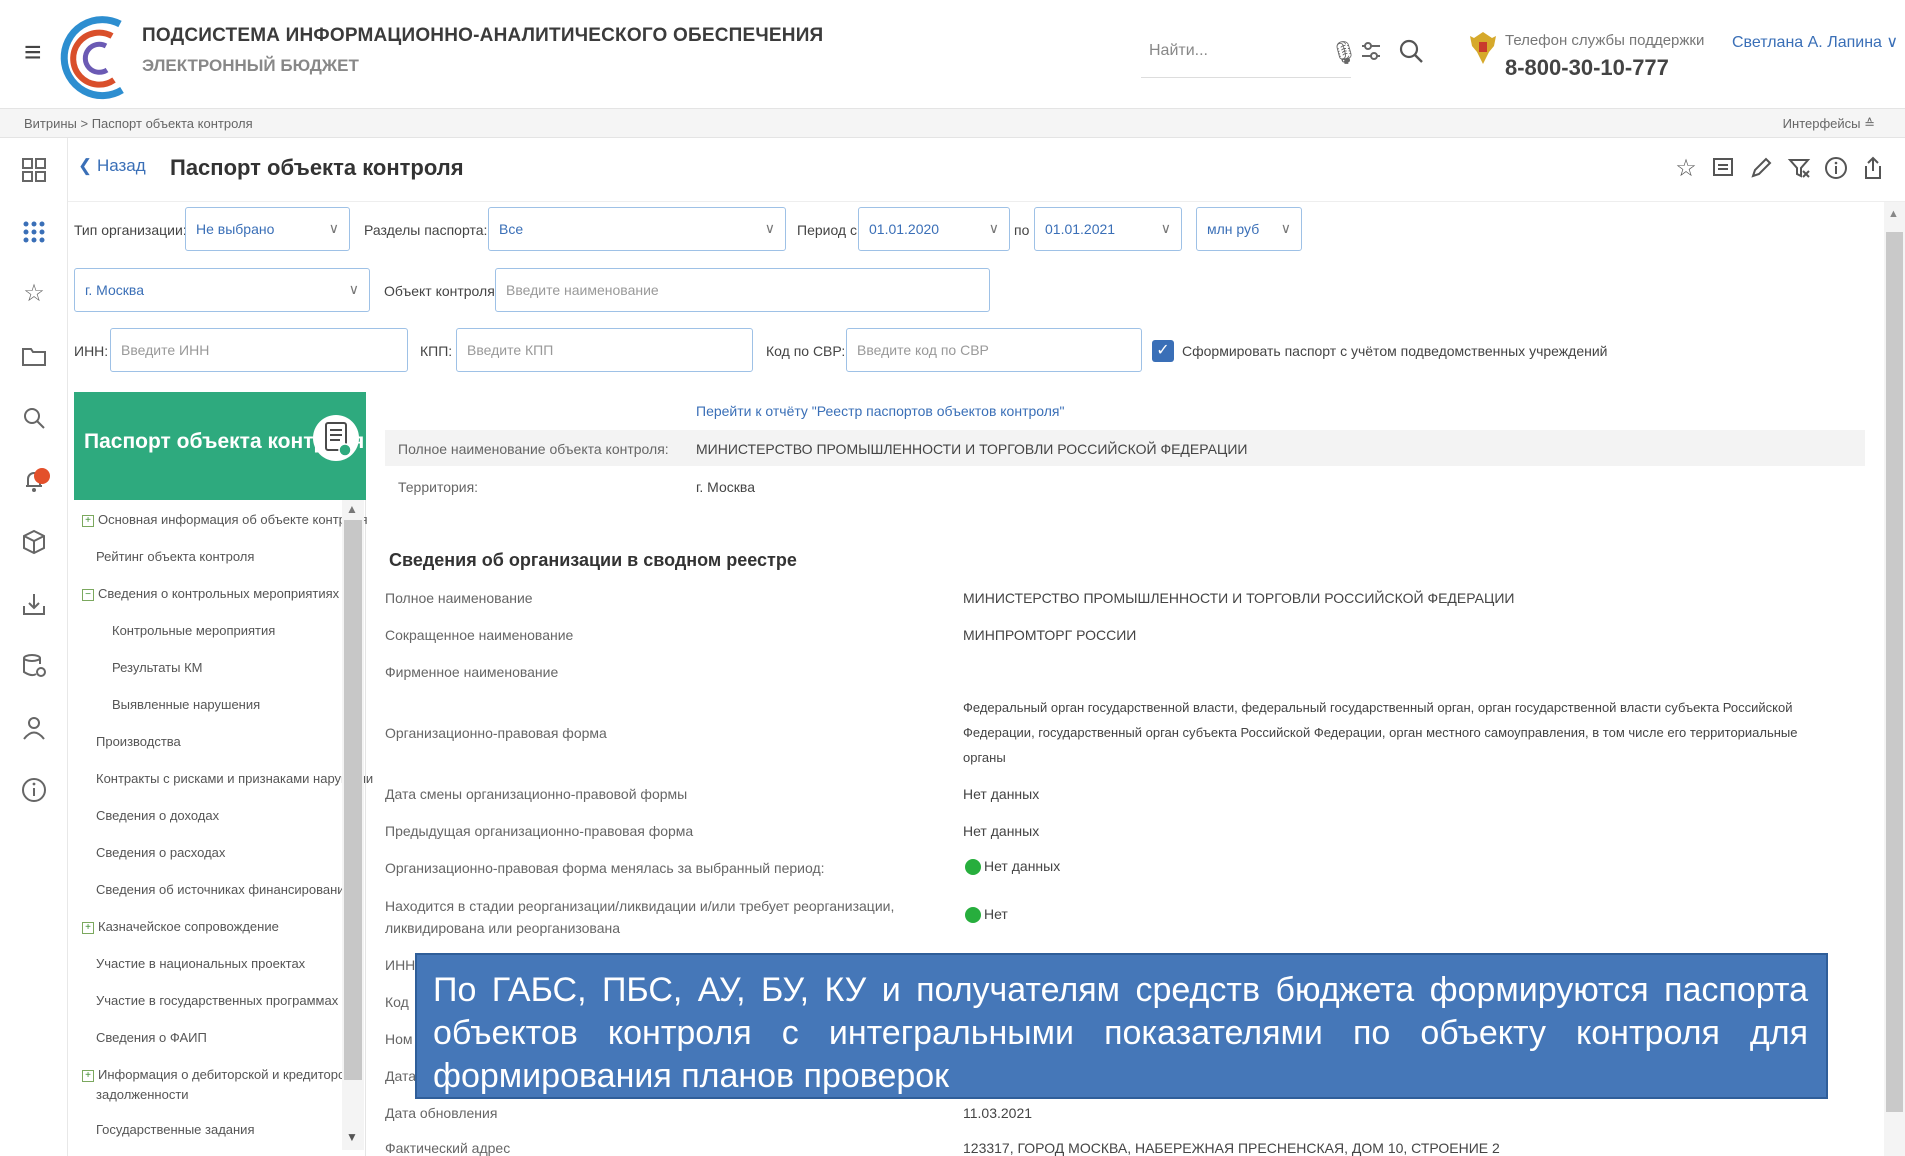  What do you see at coordinates (157, 815) in the screenshot?
I see `nav-item-income: Сведения о доходах` at bounding box center [157, 815].